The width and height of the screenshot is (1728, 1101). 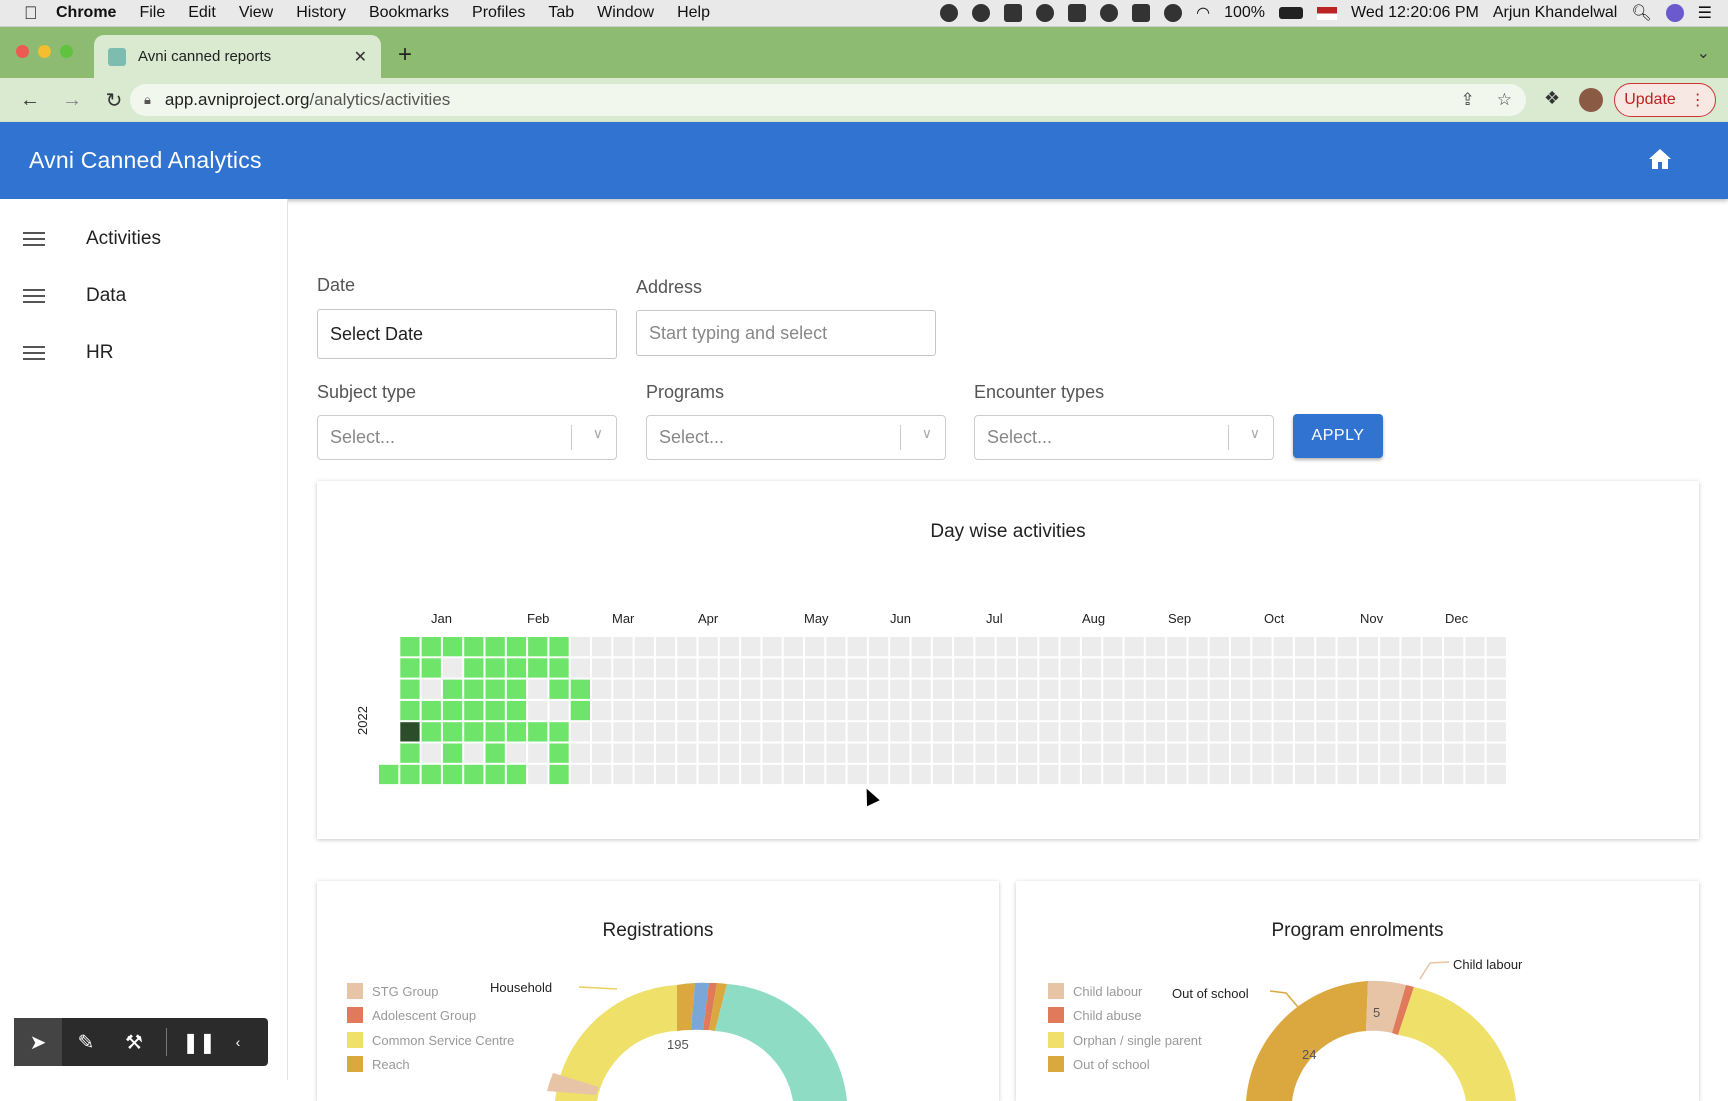 I want to click on menu-file: File, so click(x=152, y=13).